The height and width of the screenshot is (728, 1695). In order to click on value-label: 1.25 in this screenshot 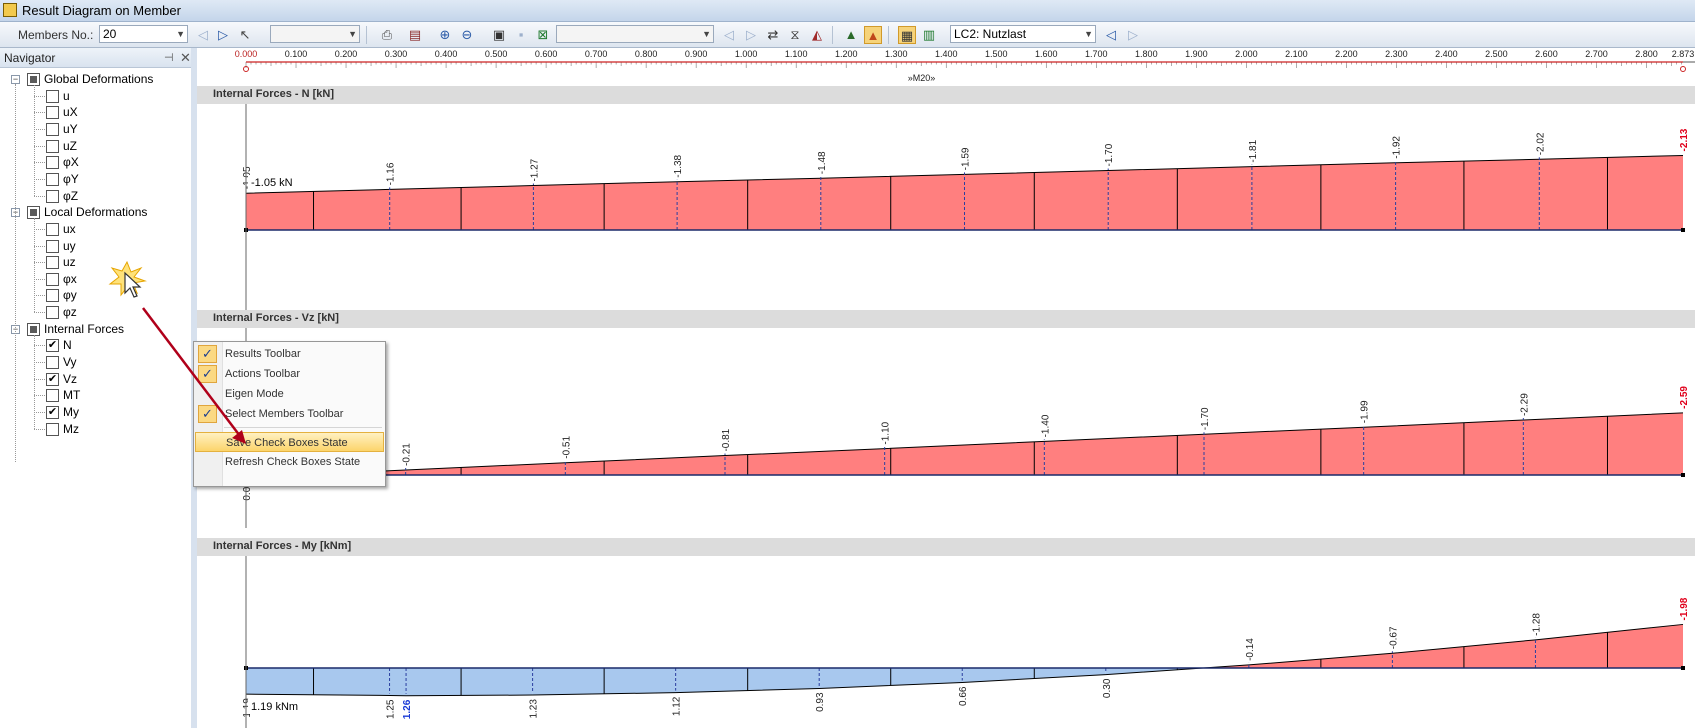, I will do `click(391, 709)`.